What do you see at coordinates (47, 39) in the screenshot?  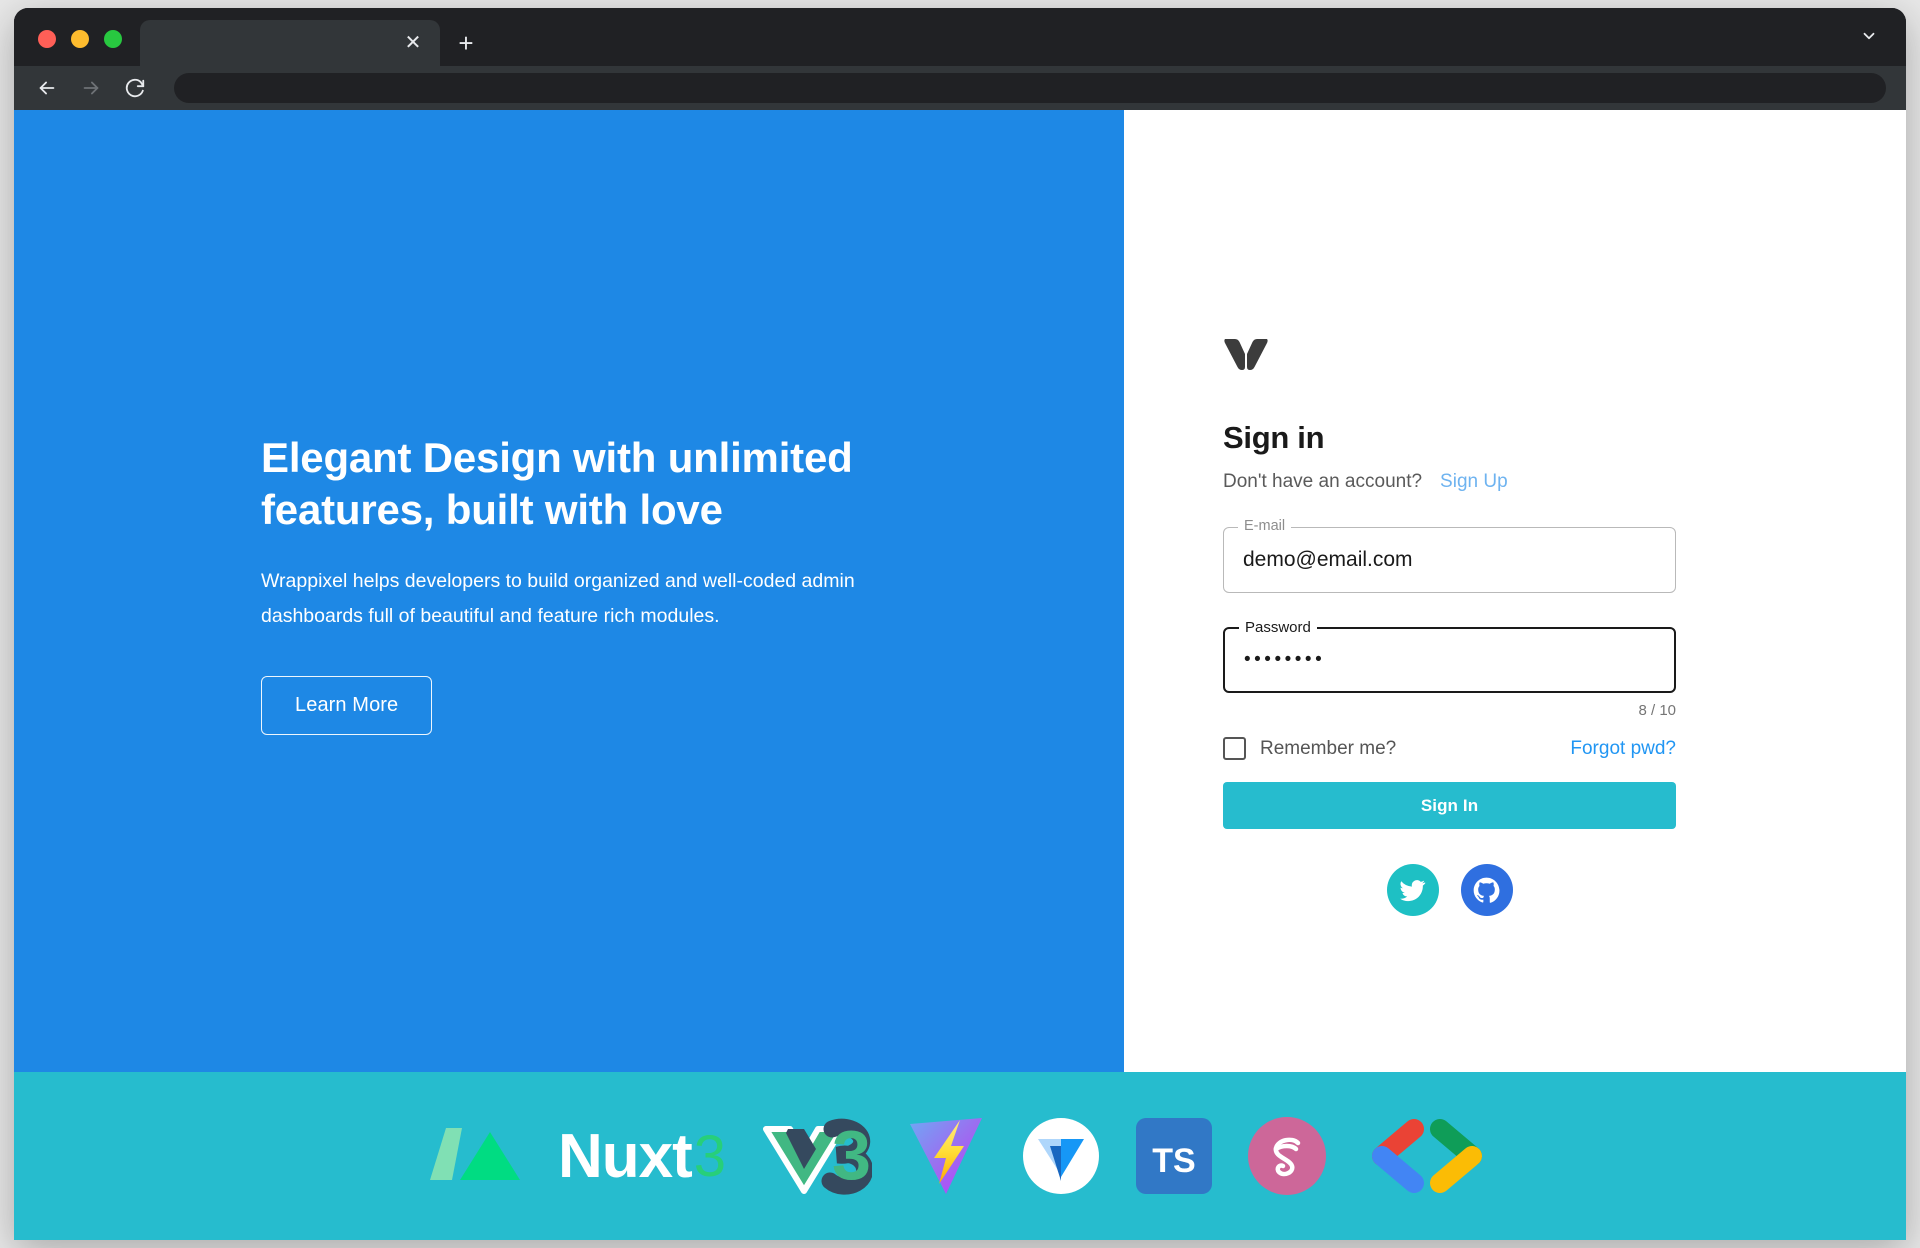 I see `close-window-button` at bounding box center [47, 39].